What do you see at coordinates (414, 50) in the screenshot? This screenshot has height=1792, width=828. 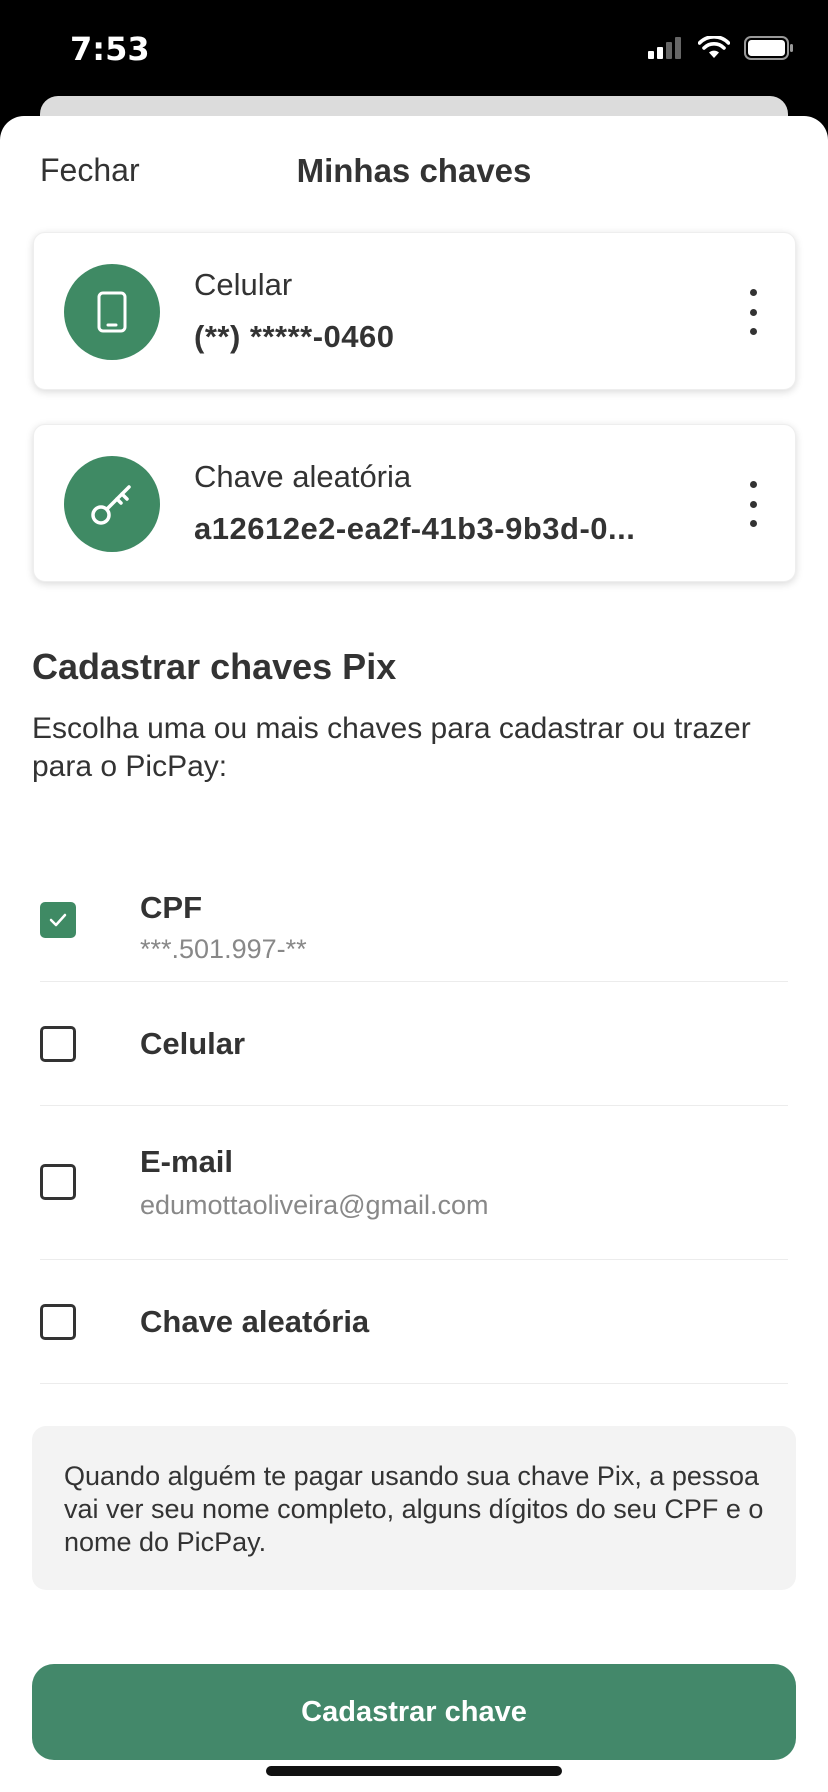 I see `status-bar: 7:53` at bounding box center [414, 50].